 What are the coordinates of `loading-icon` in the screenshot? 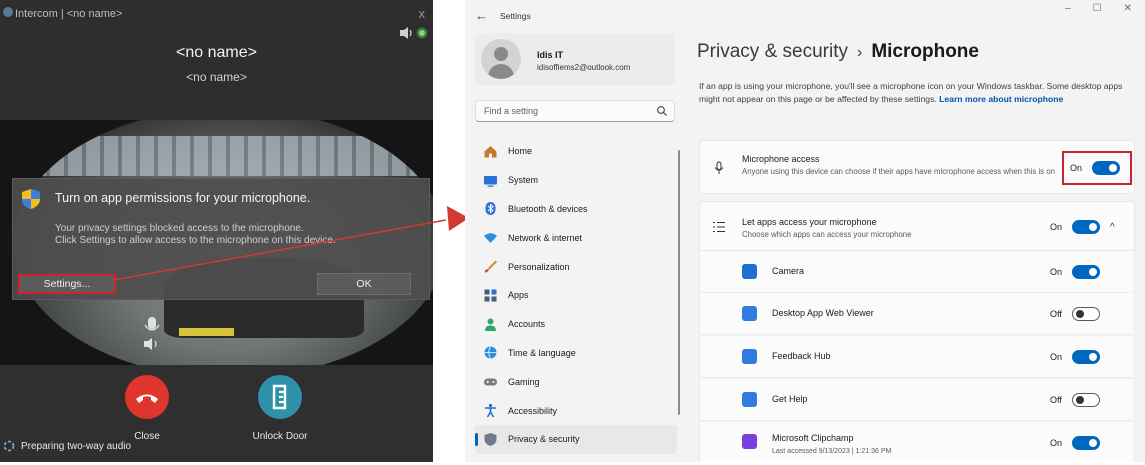 It's located at (9, 446).